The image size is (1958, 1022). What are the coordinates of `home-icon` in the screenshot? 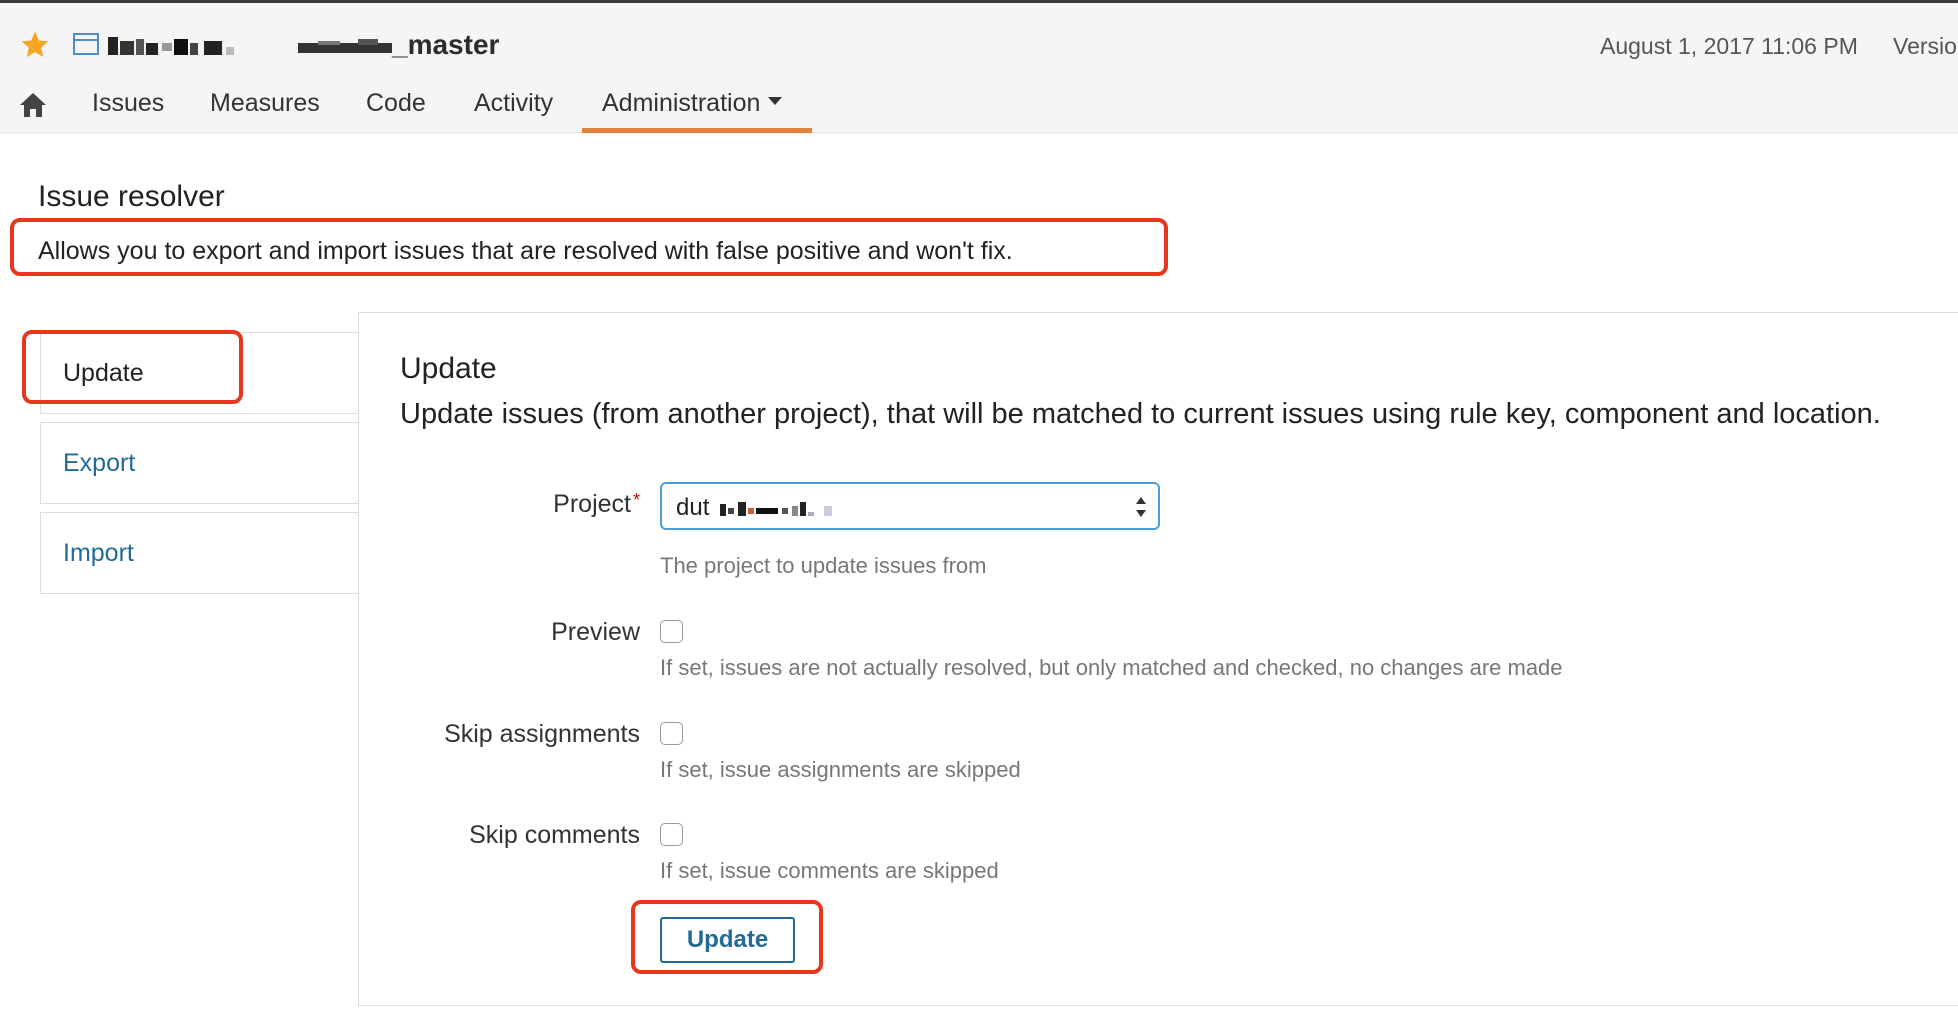 It's located at (33, 105).